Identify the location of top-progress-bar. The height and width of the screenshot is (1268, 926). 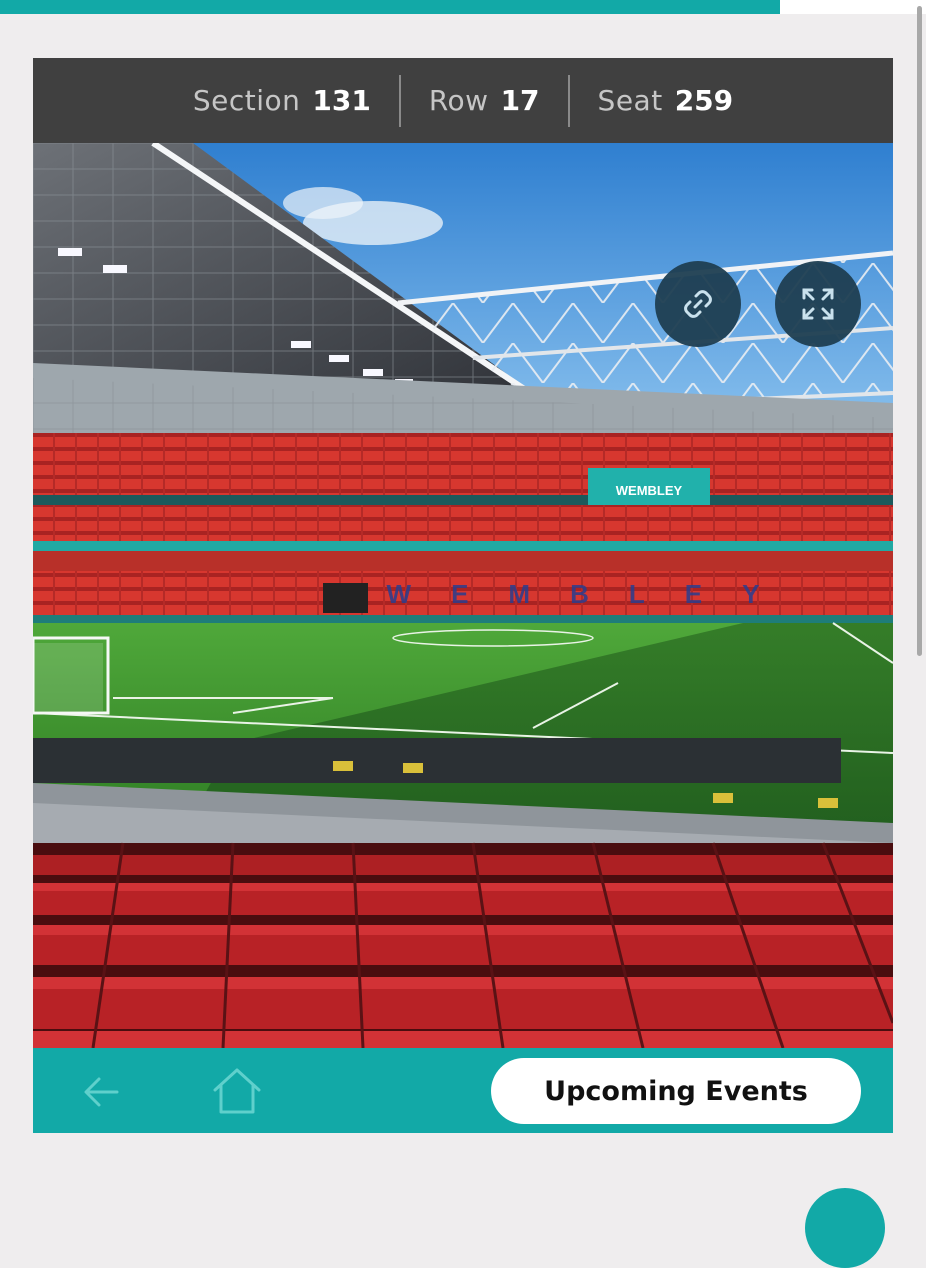
(390, 7).